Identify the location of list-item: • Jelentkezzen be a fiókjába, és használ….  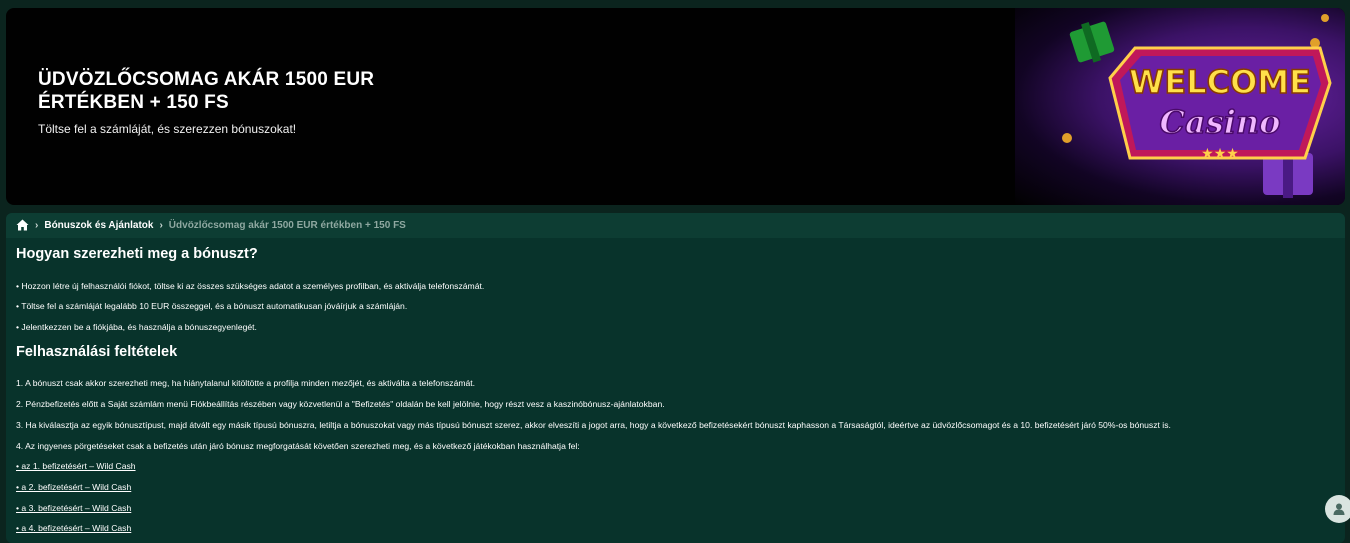
(136, 327).